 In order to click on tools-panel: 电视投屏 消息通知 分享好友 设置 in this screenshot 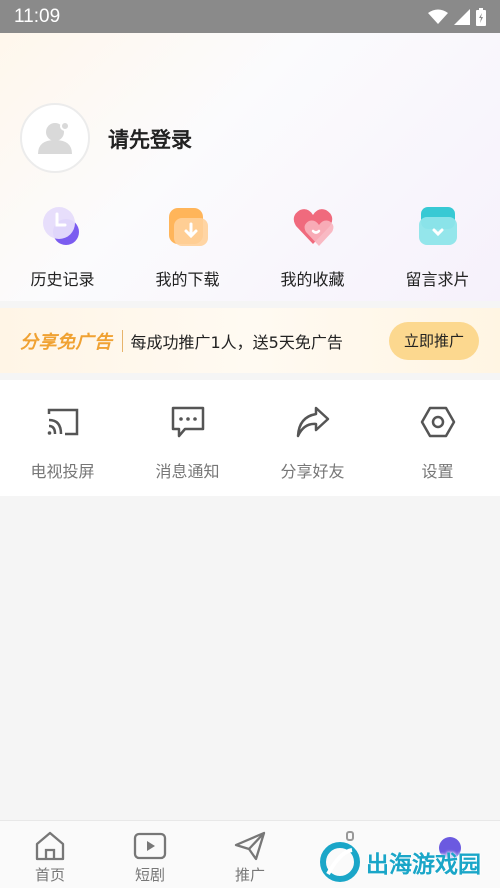, I will do `click(250, 438)`.